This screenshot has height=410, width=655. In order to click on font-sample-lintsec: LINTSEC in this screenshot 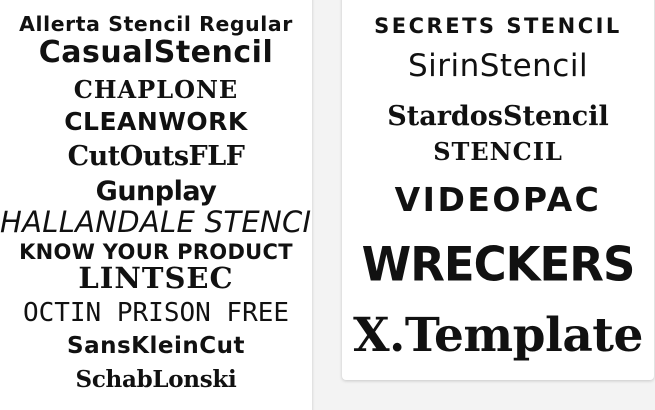, I will do `click(156, 278)`.